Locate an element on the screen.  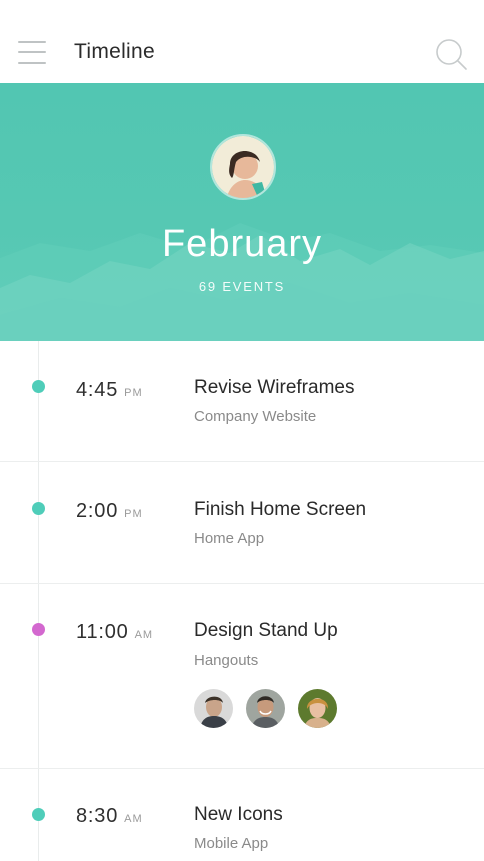
event-time: 2:00 PM is located at coordinates (109, 511).